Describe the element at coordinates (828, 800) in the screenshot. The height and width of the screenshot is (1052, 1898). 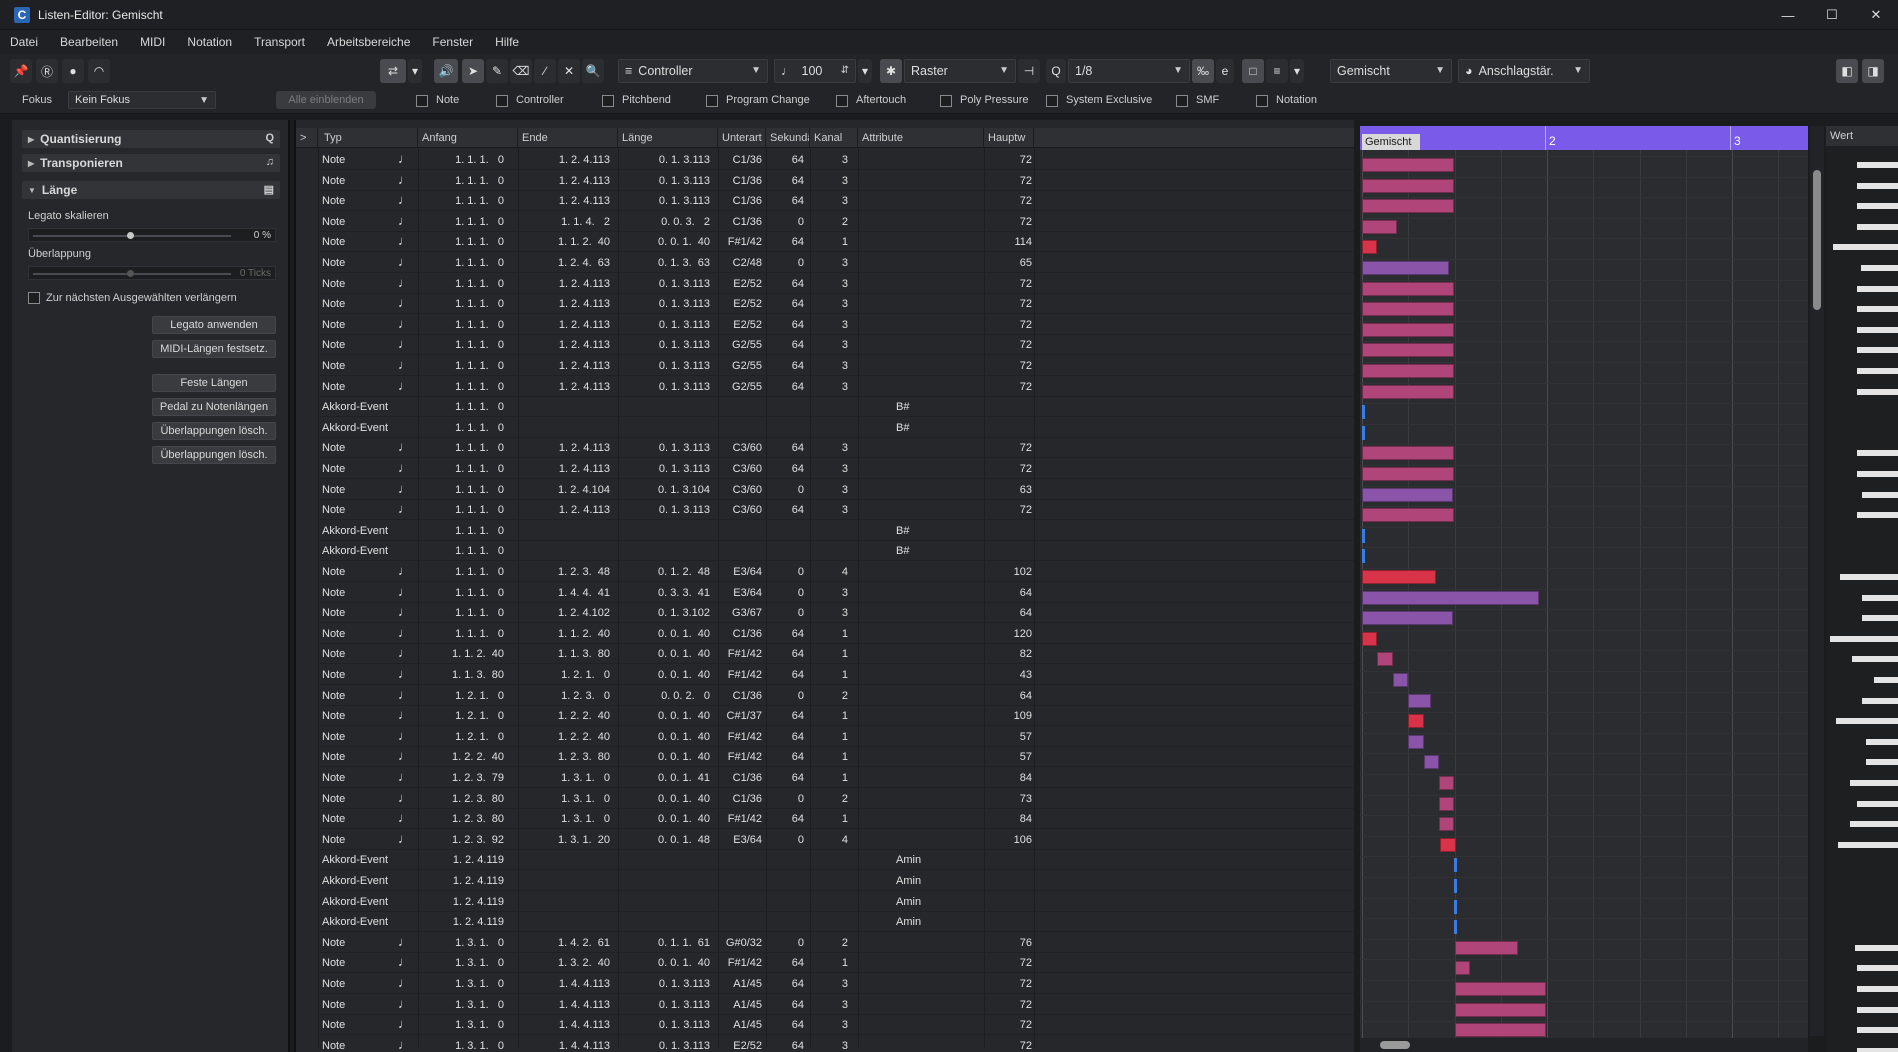
I see `cell-kanal: 2` at that location.